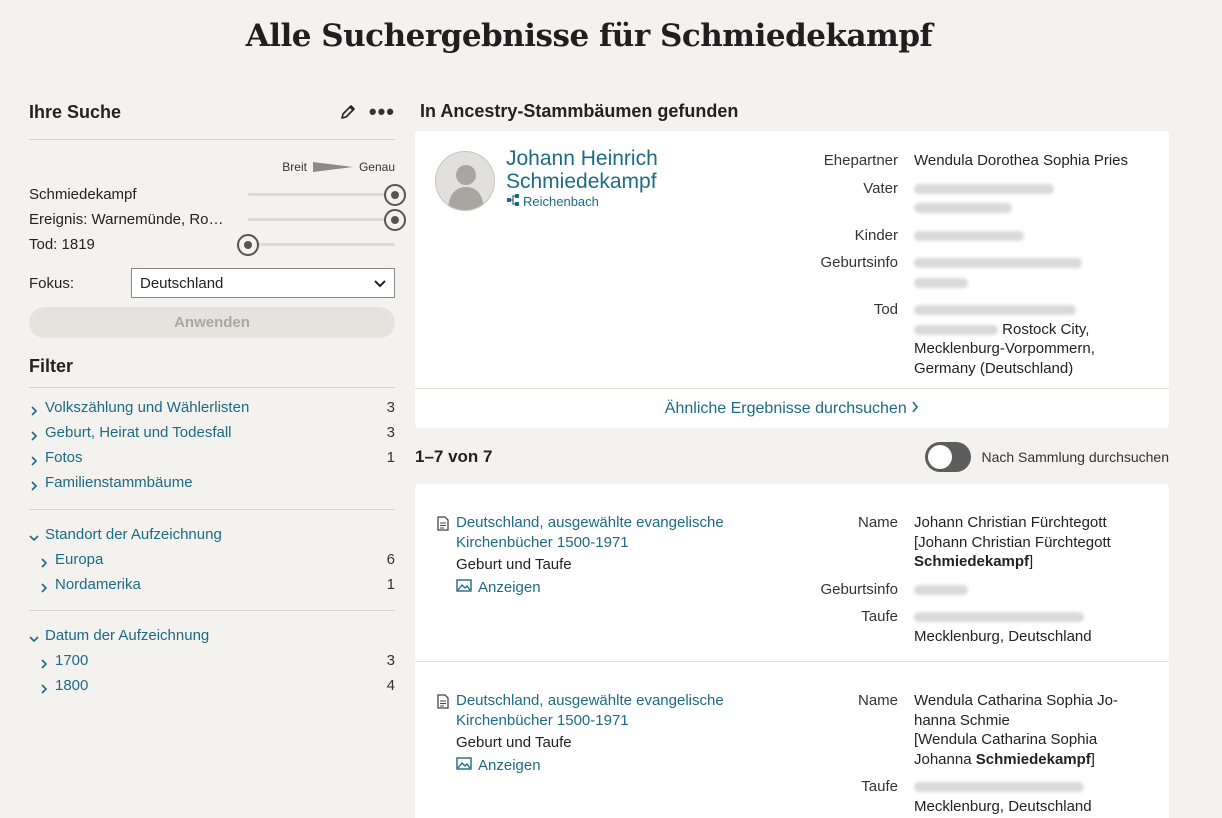  What do you see at coordinates (212, 322) in the screenshot?
I see `apply-button: Anwenden` at bounding box center [212, 322].